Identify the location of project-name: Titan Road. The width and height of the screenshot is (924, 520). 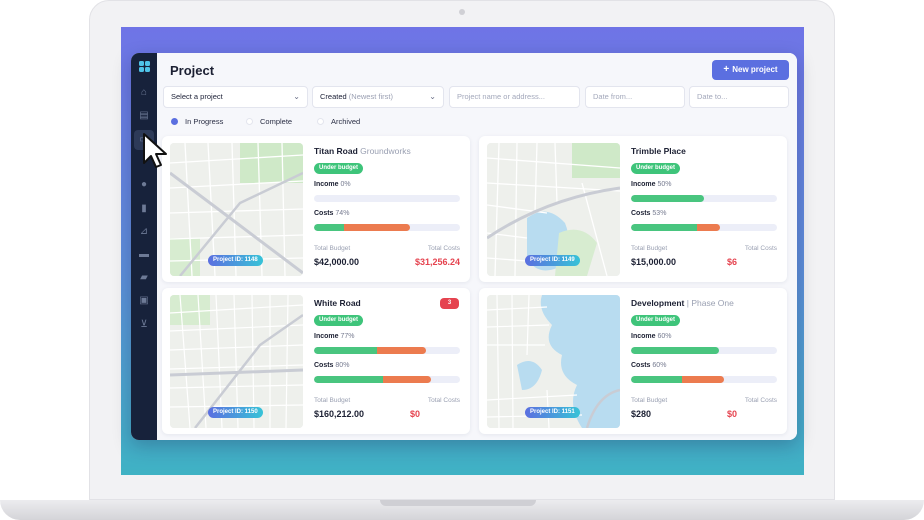
(336, 151).